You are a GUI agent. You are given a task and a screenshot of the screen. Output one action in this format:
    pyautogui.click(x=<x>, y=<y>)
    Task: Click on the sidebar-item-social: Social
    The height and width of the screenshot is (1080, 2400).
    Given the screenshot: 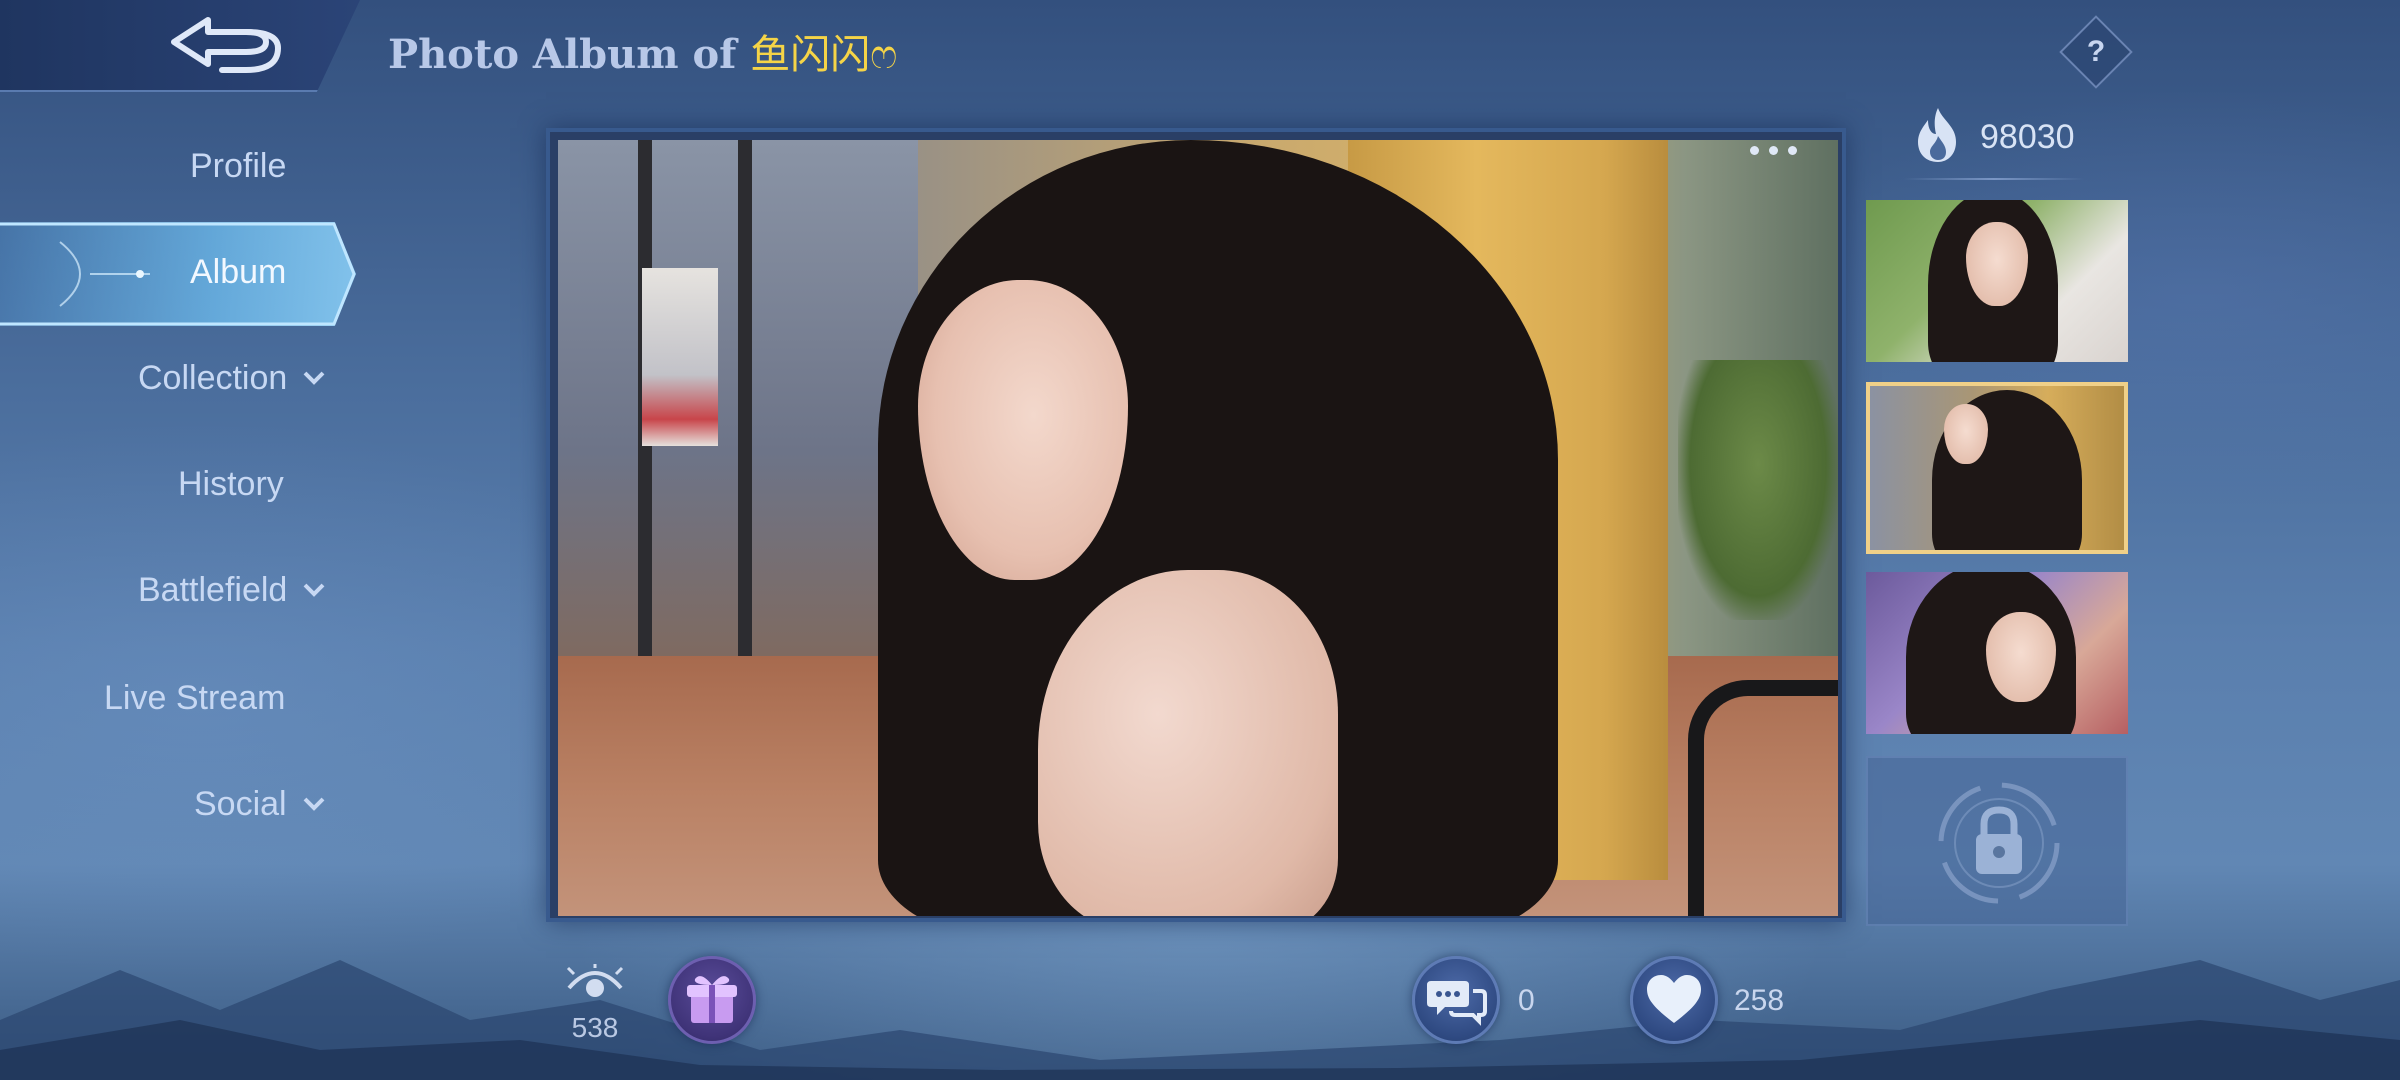 What is the action you would take?
    pyautogui.click(x=180, y=804)
    